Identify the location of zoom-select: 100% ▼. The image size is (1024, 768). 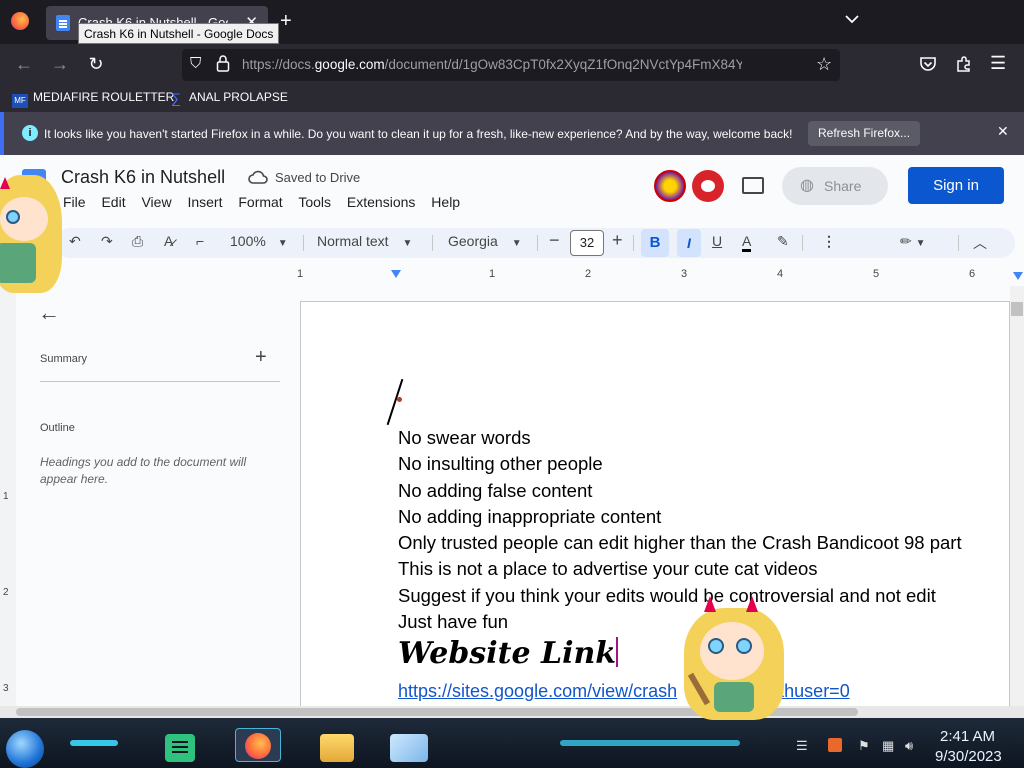
(259, 241).